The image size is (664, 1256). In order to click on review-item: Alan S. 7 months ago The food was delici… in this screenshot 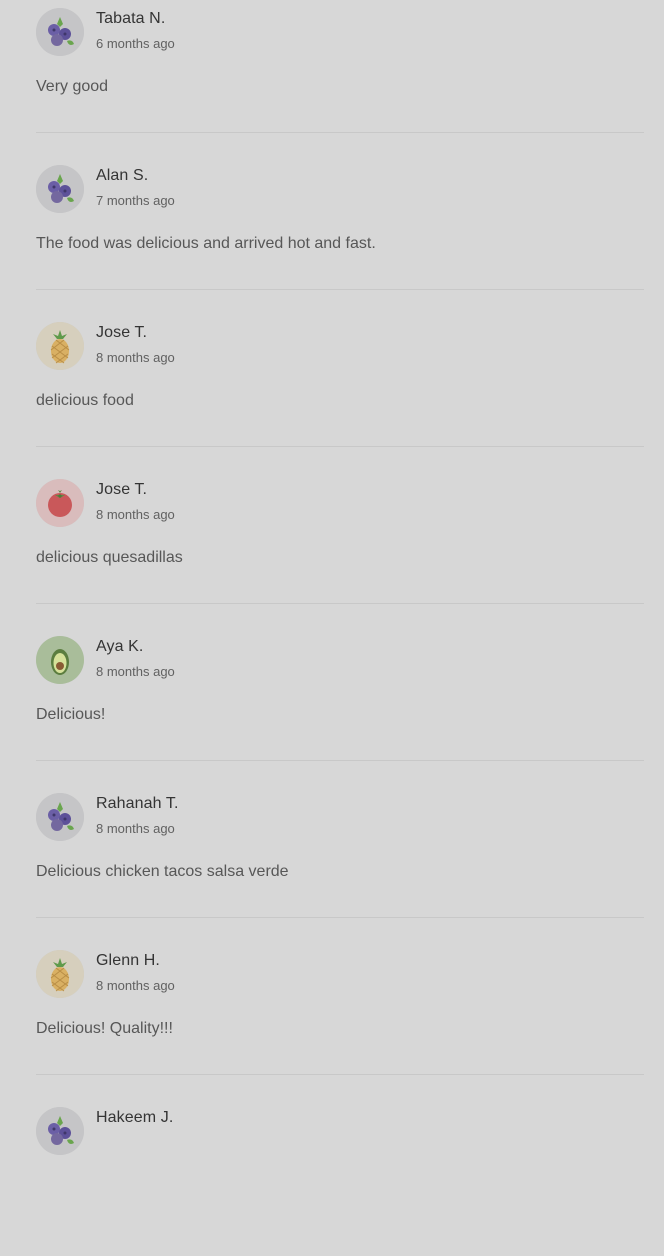, I will do `click(332, 235)`.